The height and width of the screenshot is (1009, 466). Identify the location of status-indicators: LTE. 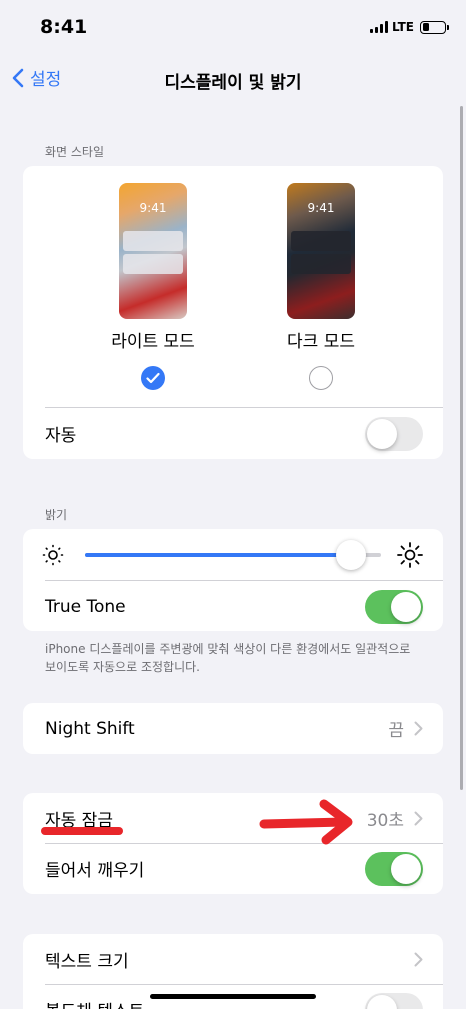
(409, 27).